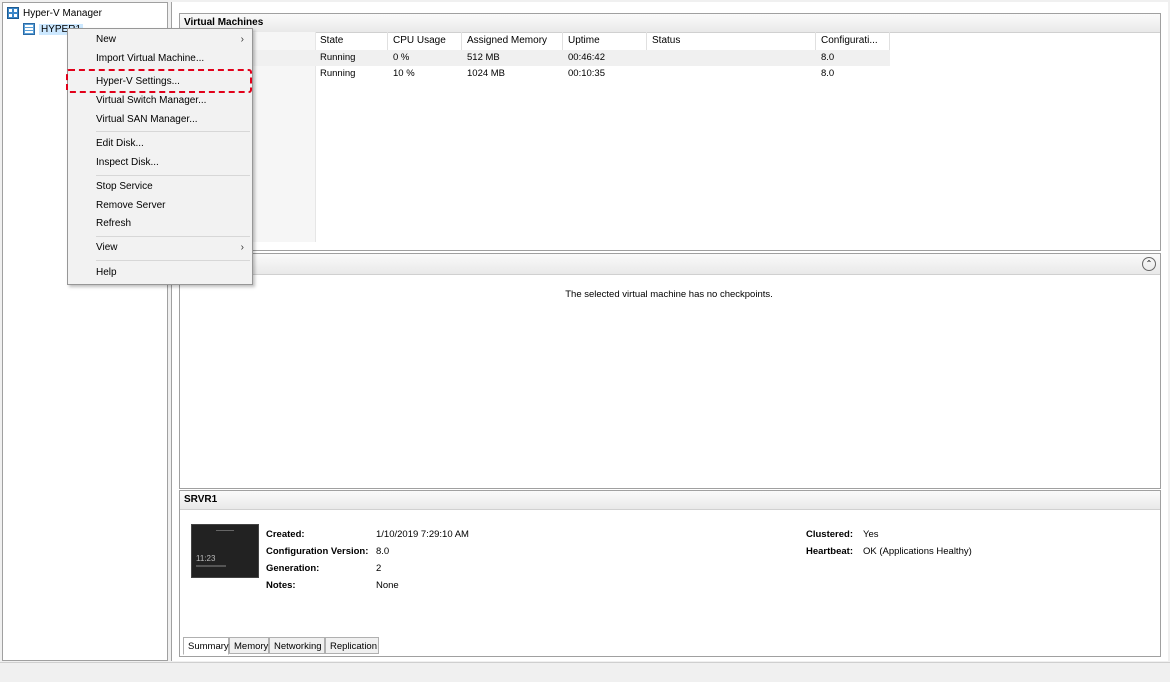  Describe the element at coordinates (586, 57) in the screenshot. I see `cell-uptime: 00:46:42` at that location.